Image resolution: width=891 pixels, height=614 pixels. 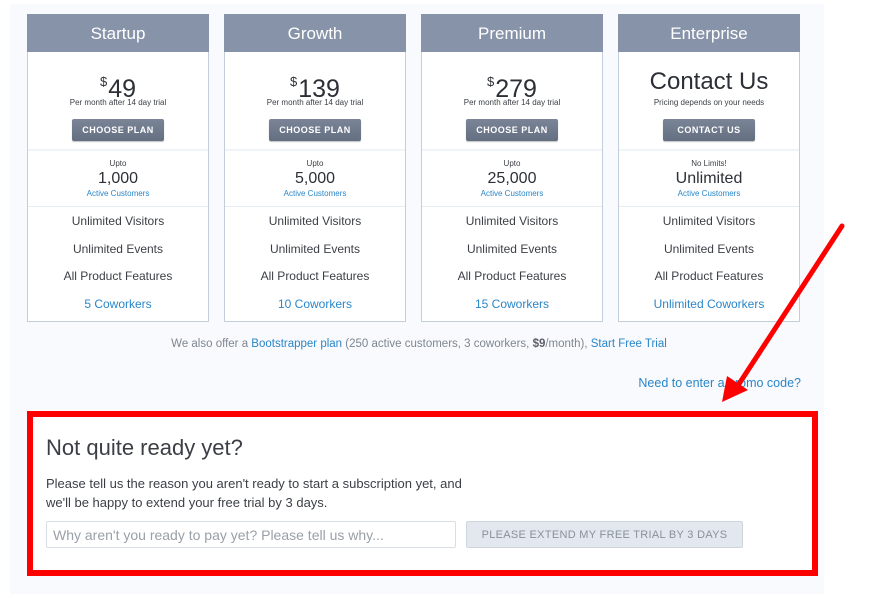 I want to click on reason-input, so click(x=251, y=534).